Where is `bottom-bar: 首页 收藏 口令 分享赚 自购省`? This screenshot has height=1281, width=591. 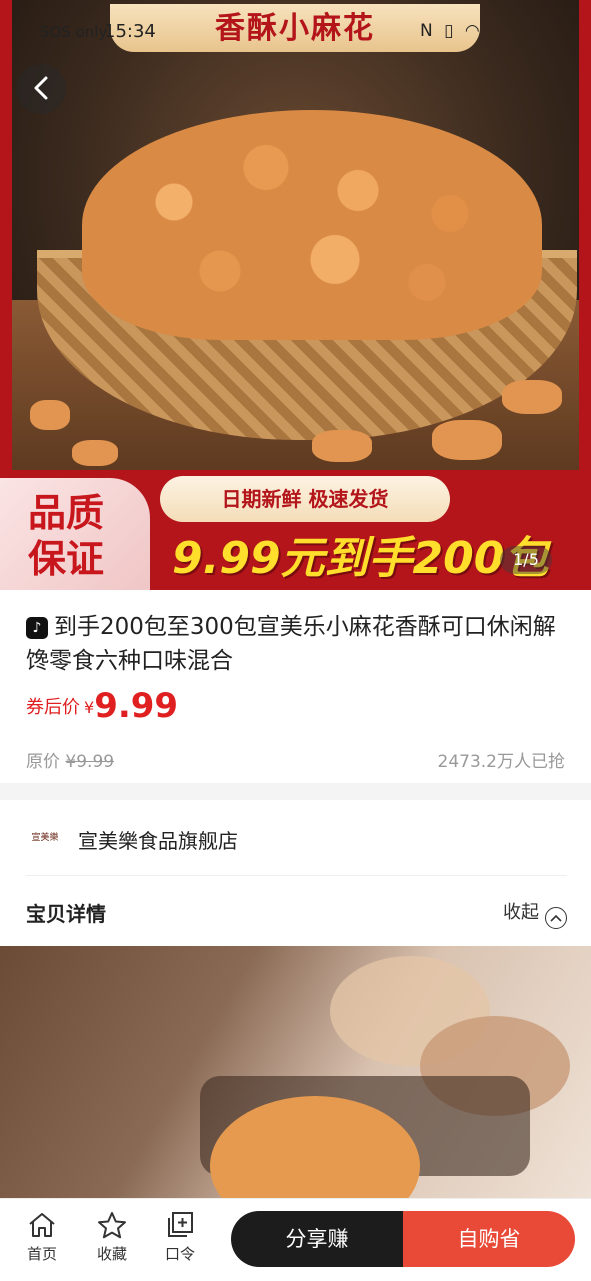
bottom-bar: 首页 收藏 口令 分享赚 自购省 is located at coordinates (295, 1239).